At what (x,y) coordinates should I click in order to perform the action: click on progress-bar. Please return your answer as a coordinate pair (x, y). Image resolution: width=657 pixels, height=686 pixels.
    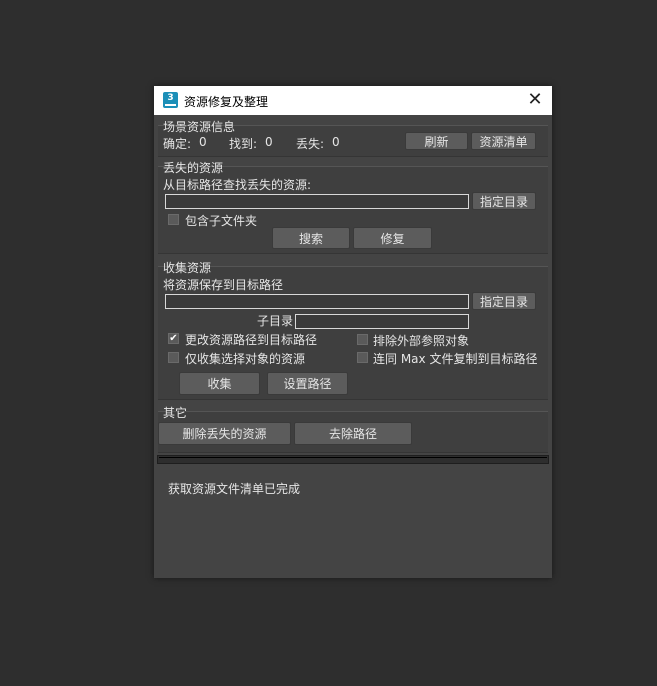
    Looking at the image, I should click on (353, 459).